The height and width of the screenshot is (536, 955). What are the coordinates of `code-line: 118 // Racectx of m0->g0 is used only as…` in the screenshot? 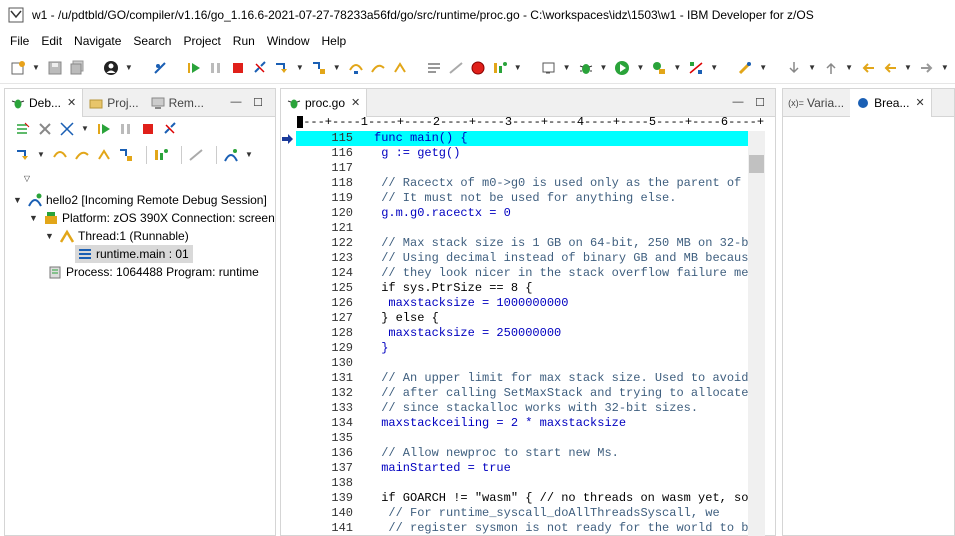 It's located at (522, 183).